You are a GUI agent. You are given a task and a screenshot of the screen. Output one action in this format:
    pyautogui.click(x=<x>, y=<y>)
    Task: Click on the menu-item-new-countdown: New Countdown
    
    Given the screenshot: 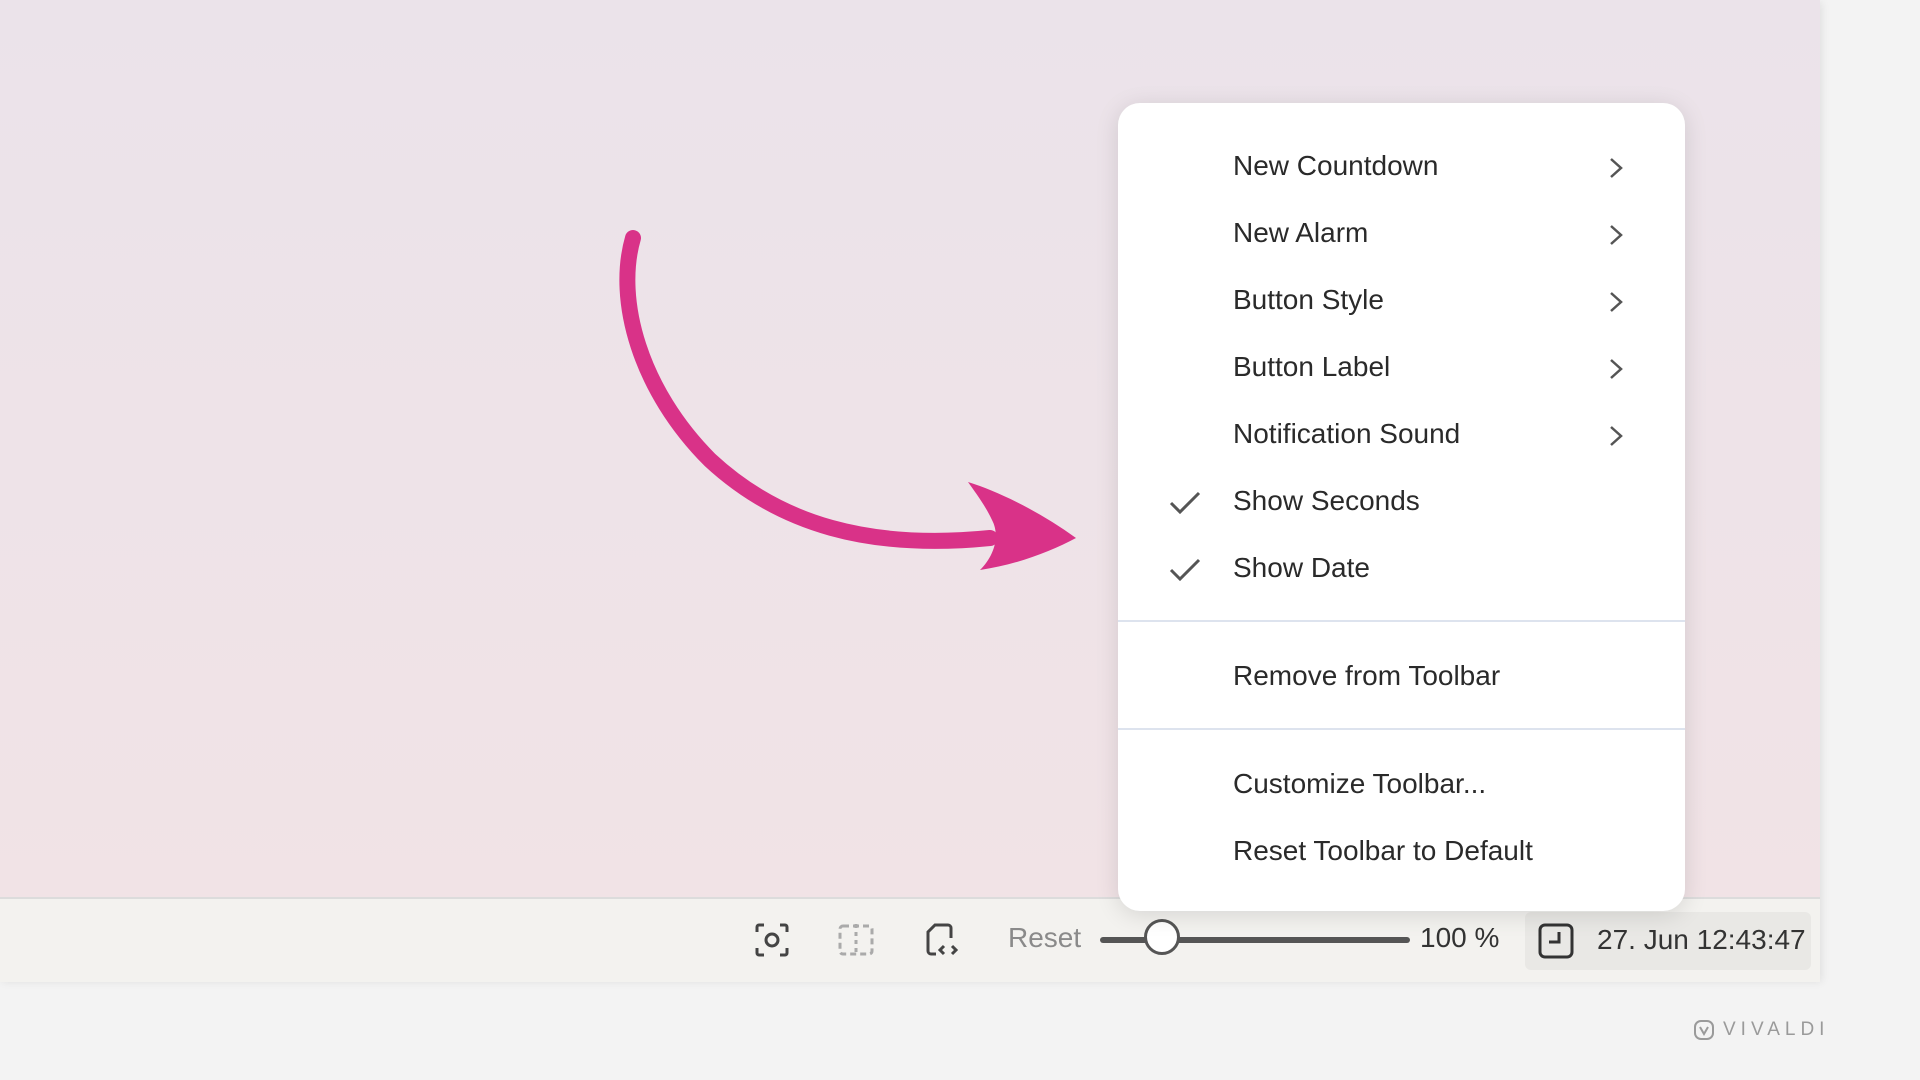 What is the action you would take?
    pyautogui.click(x=1401, y=167)
    